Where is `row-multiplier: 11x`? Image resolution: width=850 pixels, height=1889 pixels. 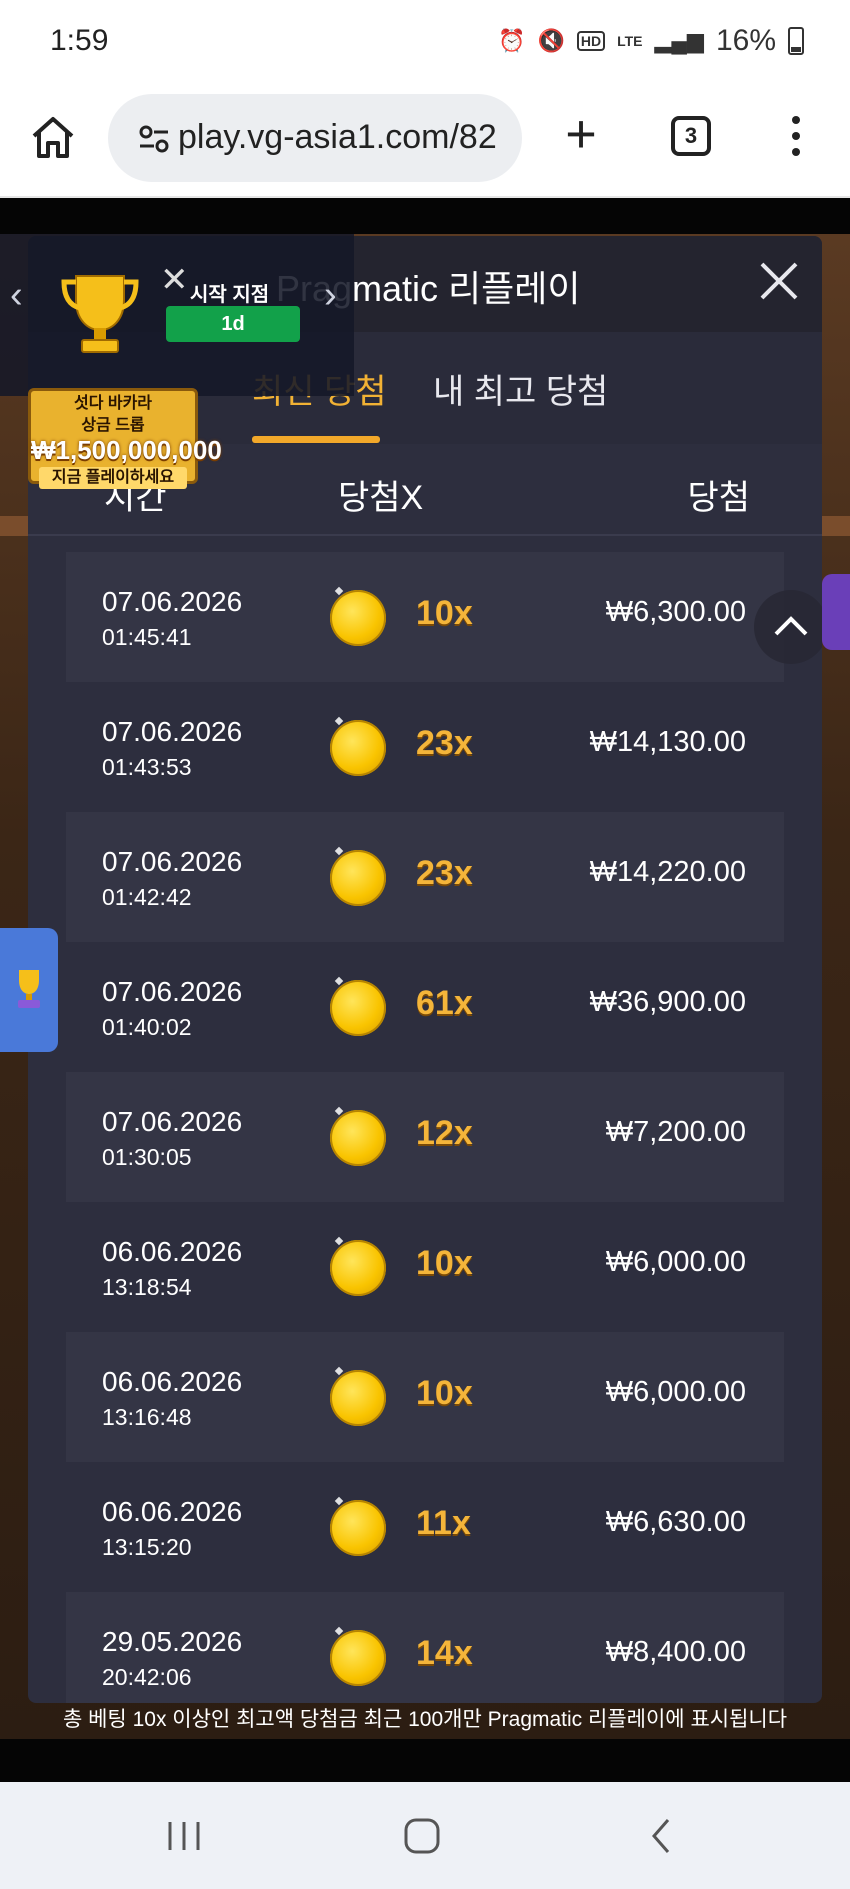 row-multiplier: 11x is located at coordinates (443, 1523).